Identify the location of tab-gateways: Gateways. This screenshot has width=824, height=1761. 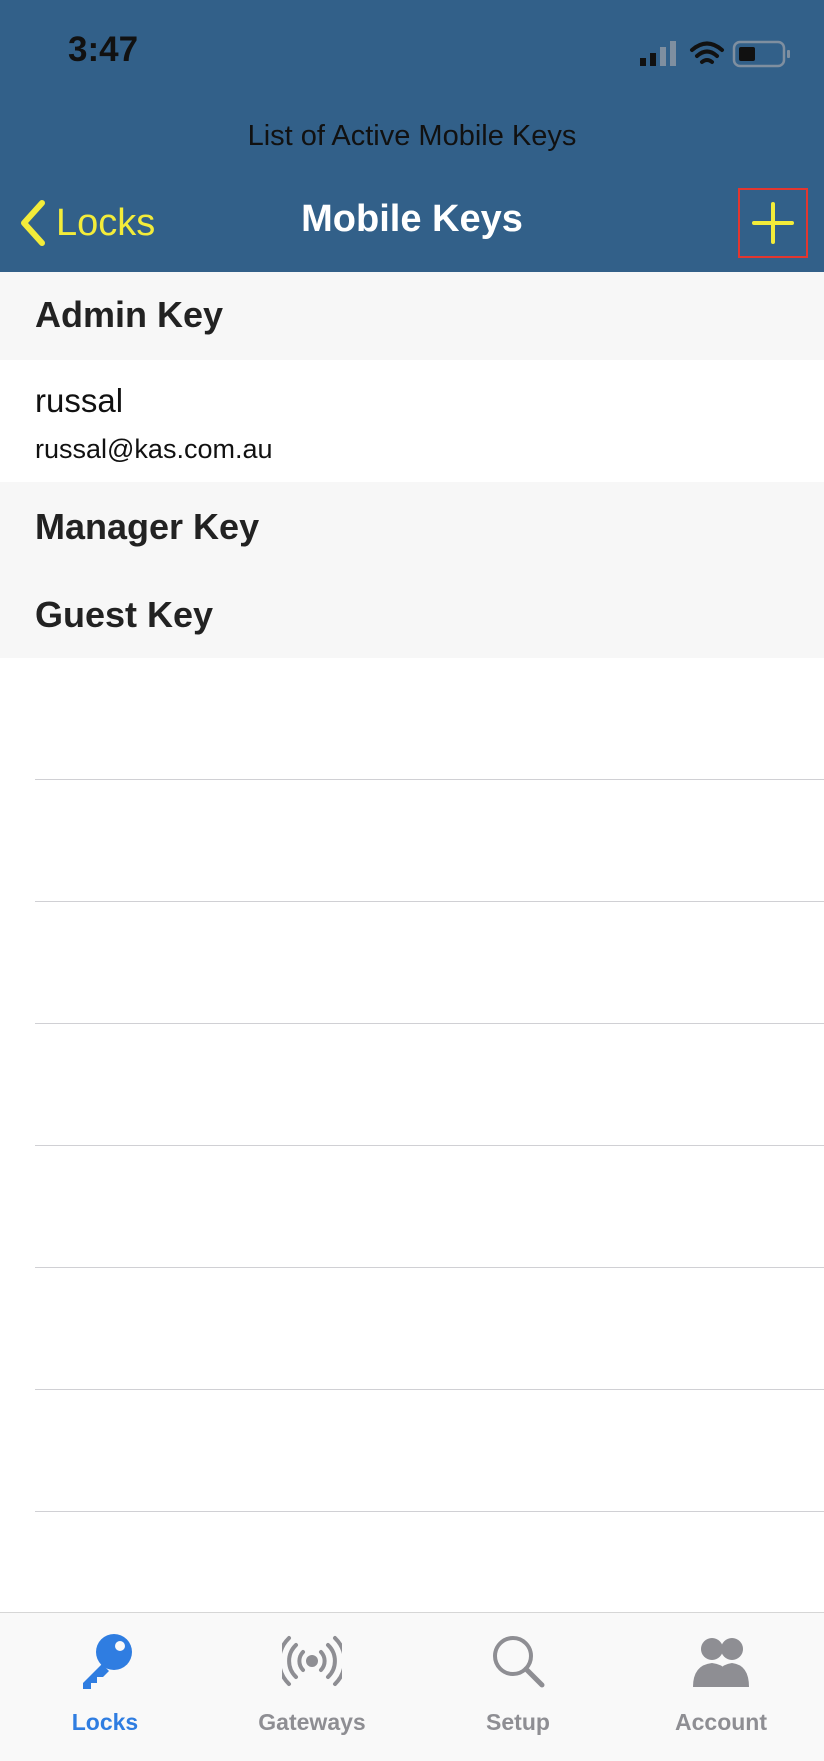
(312, 1687).